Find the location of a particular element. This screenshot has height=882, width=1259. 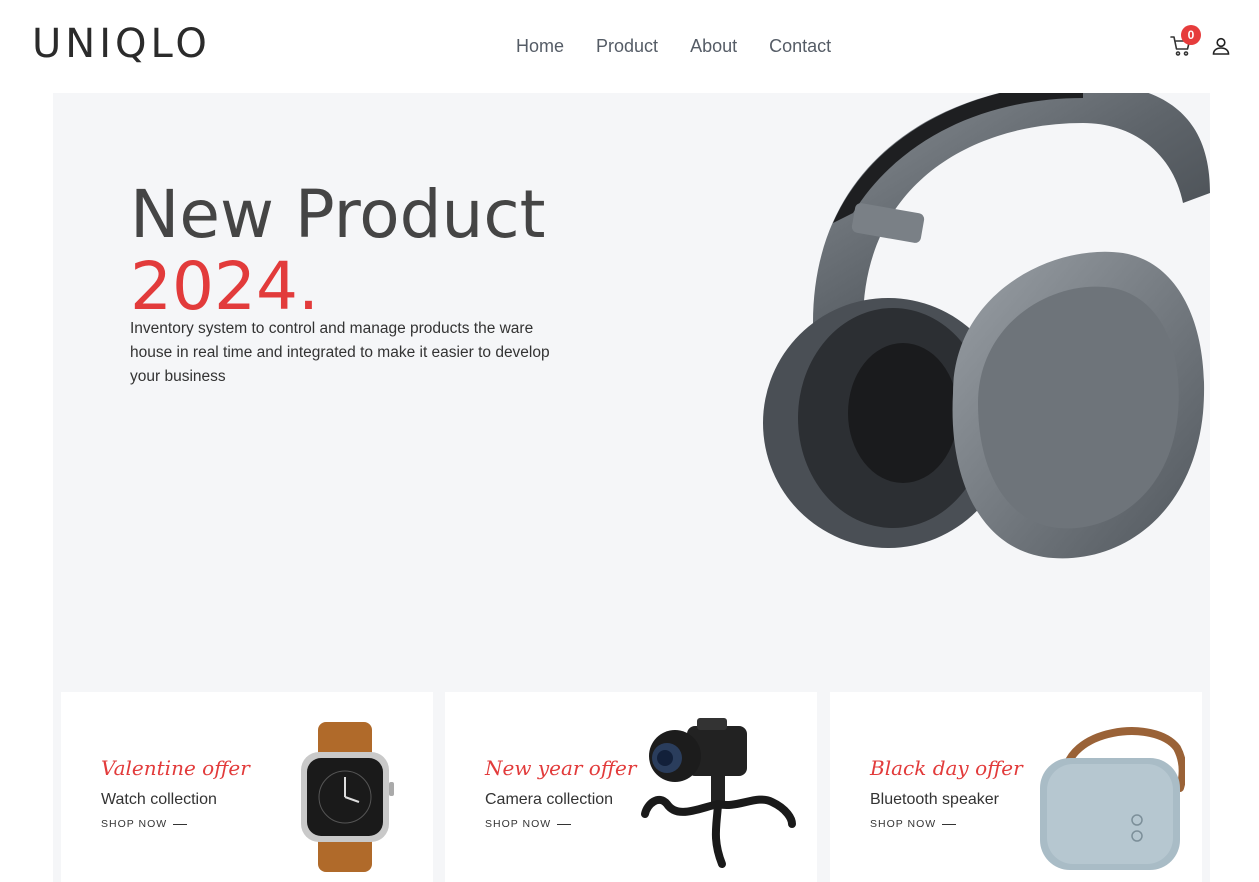

user-icon is located at coordinates (1221, 46).